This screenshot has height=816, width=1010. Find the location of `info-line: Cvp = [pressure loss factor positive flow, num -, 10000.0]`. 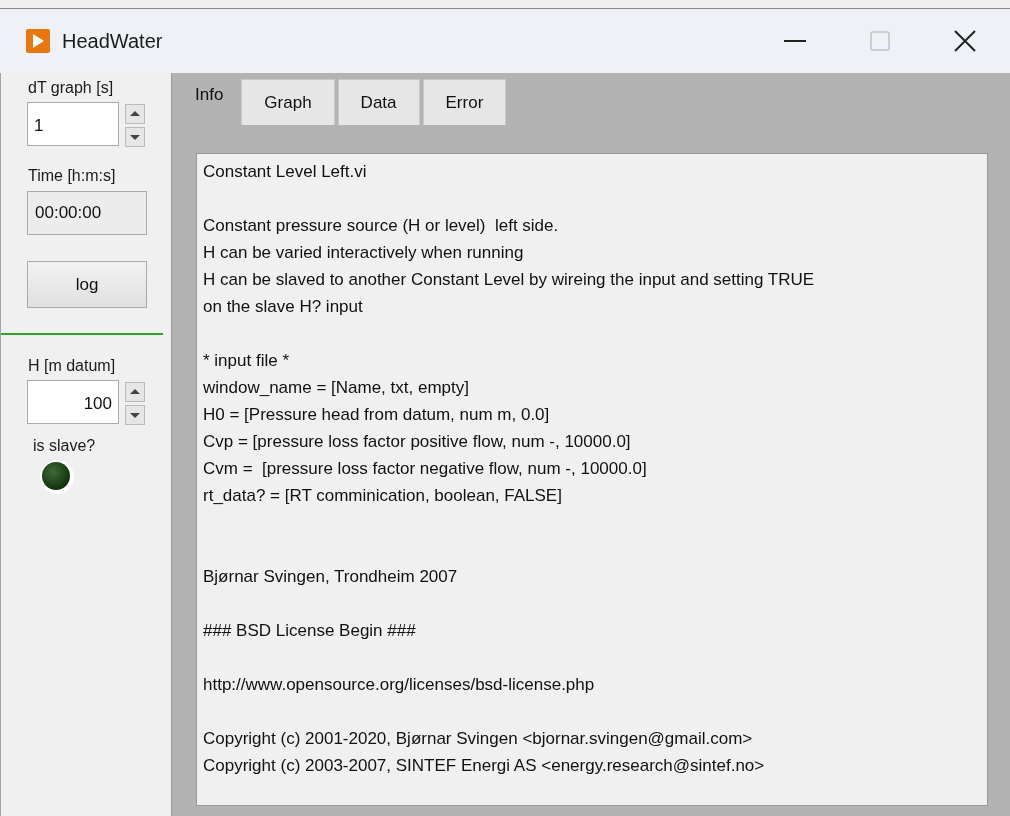

info-line: Cvp = [pressure loss factor positive flow, num -, 10000.0] is located at coordinates (417, 442).